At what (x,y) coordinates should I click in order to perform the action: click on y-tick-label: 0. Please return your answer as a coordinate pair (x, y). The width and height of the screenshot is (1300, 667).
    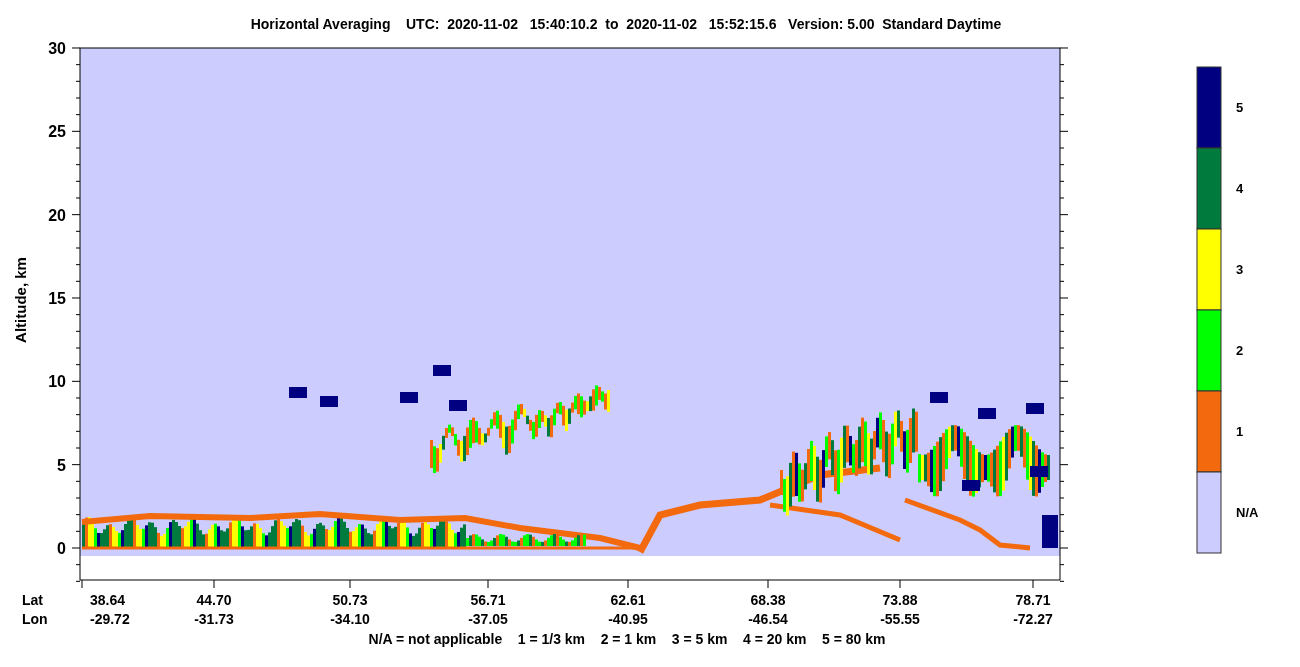
    Looking at the image, I should click on (61, 548).